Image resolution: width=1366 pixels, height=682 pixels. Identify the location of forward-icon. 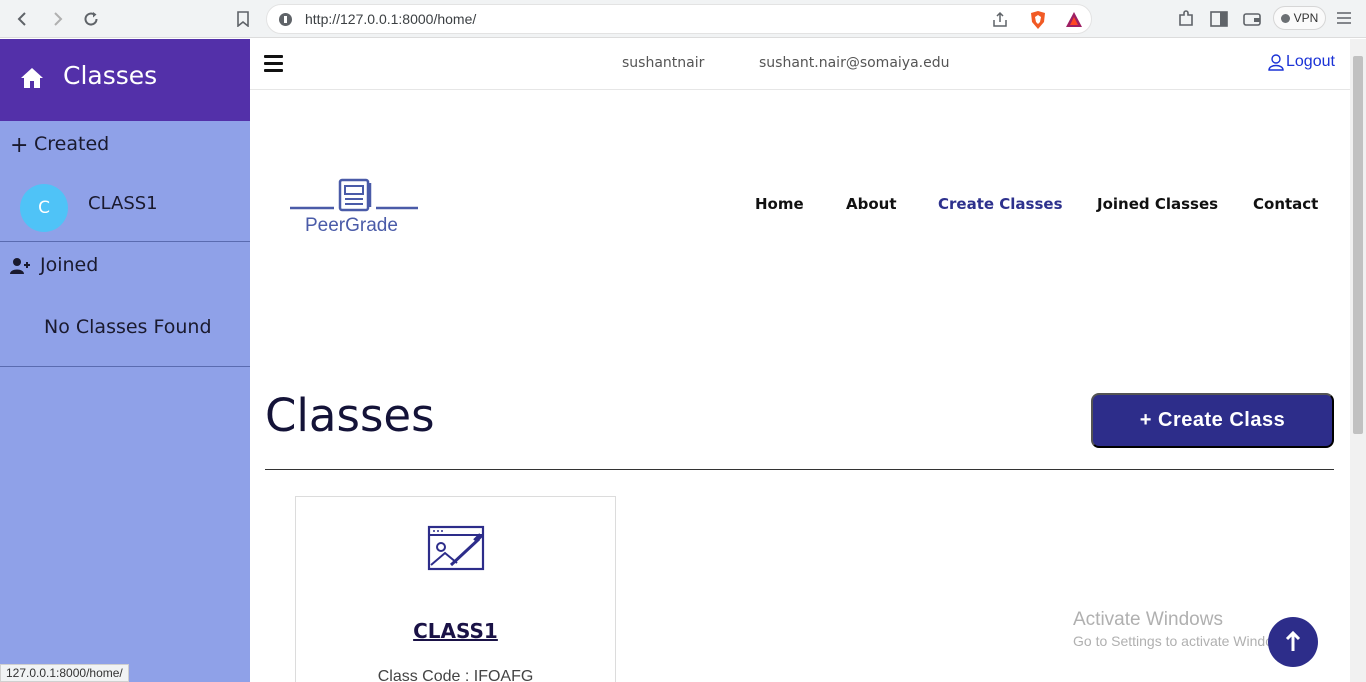
(57, 19).